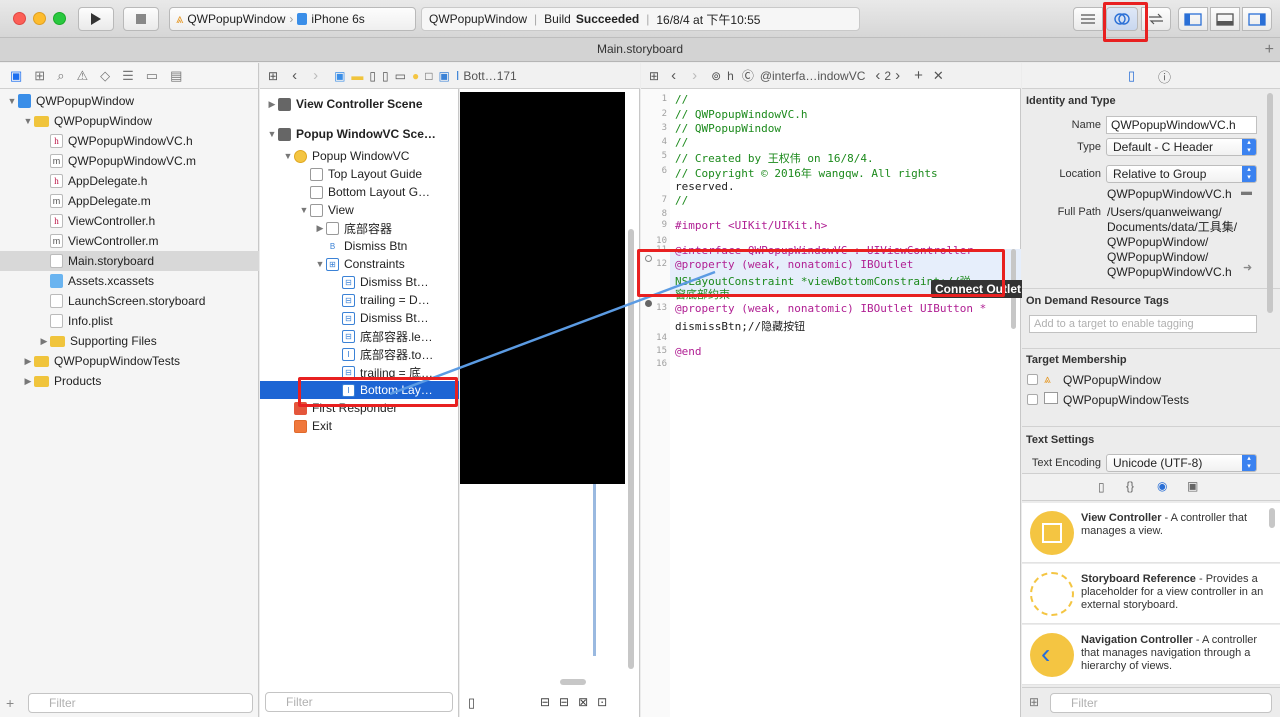 This screenshot has width=1280, height=717. Describe the element at coordinates (1143, 324) in the screenshot. I see `odr-tags-field: Add to a target to enable tagging` at that location.